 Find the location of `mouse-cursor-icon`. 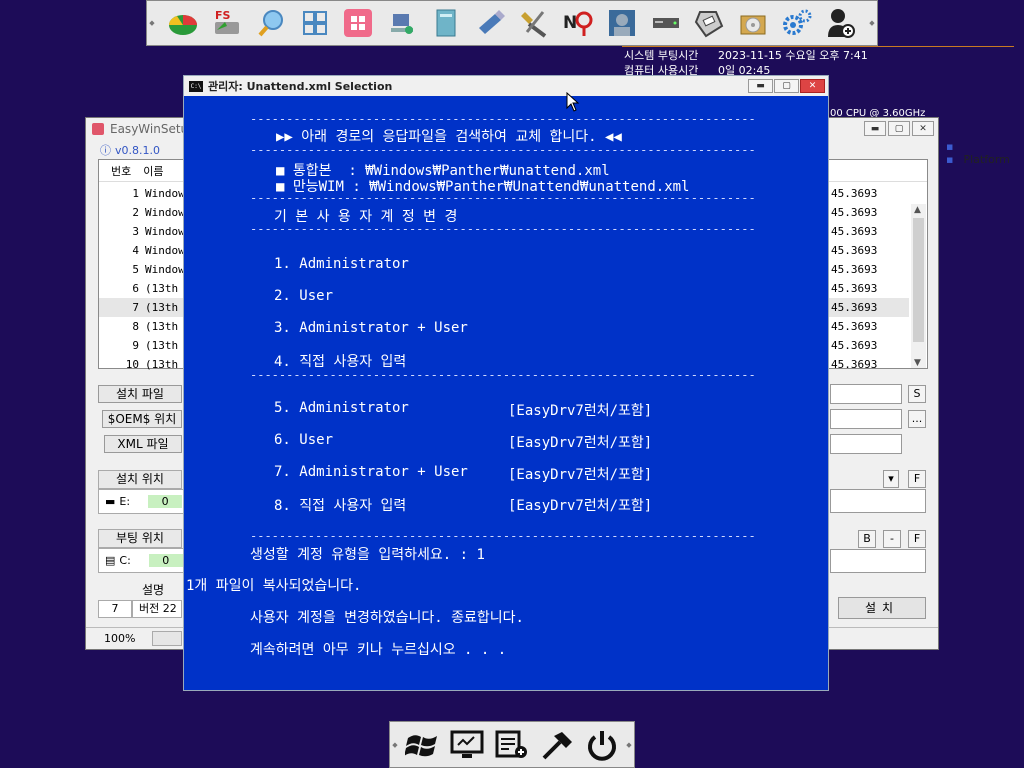

mouse-cursor-icon is located at coordinates (573, 103).